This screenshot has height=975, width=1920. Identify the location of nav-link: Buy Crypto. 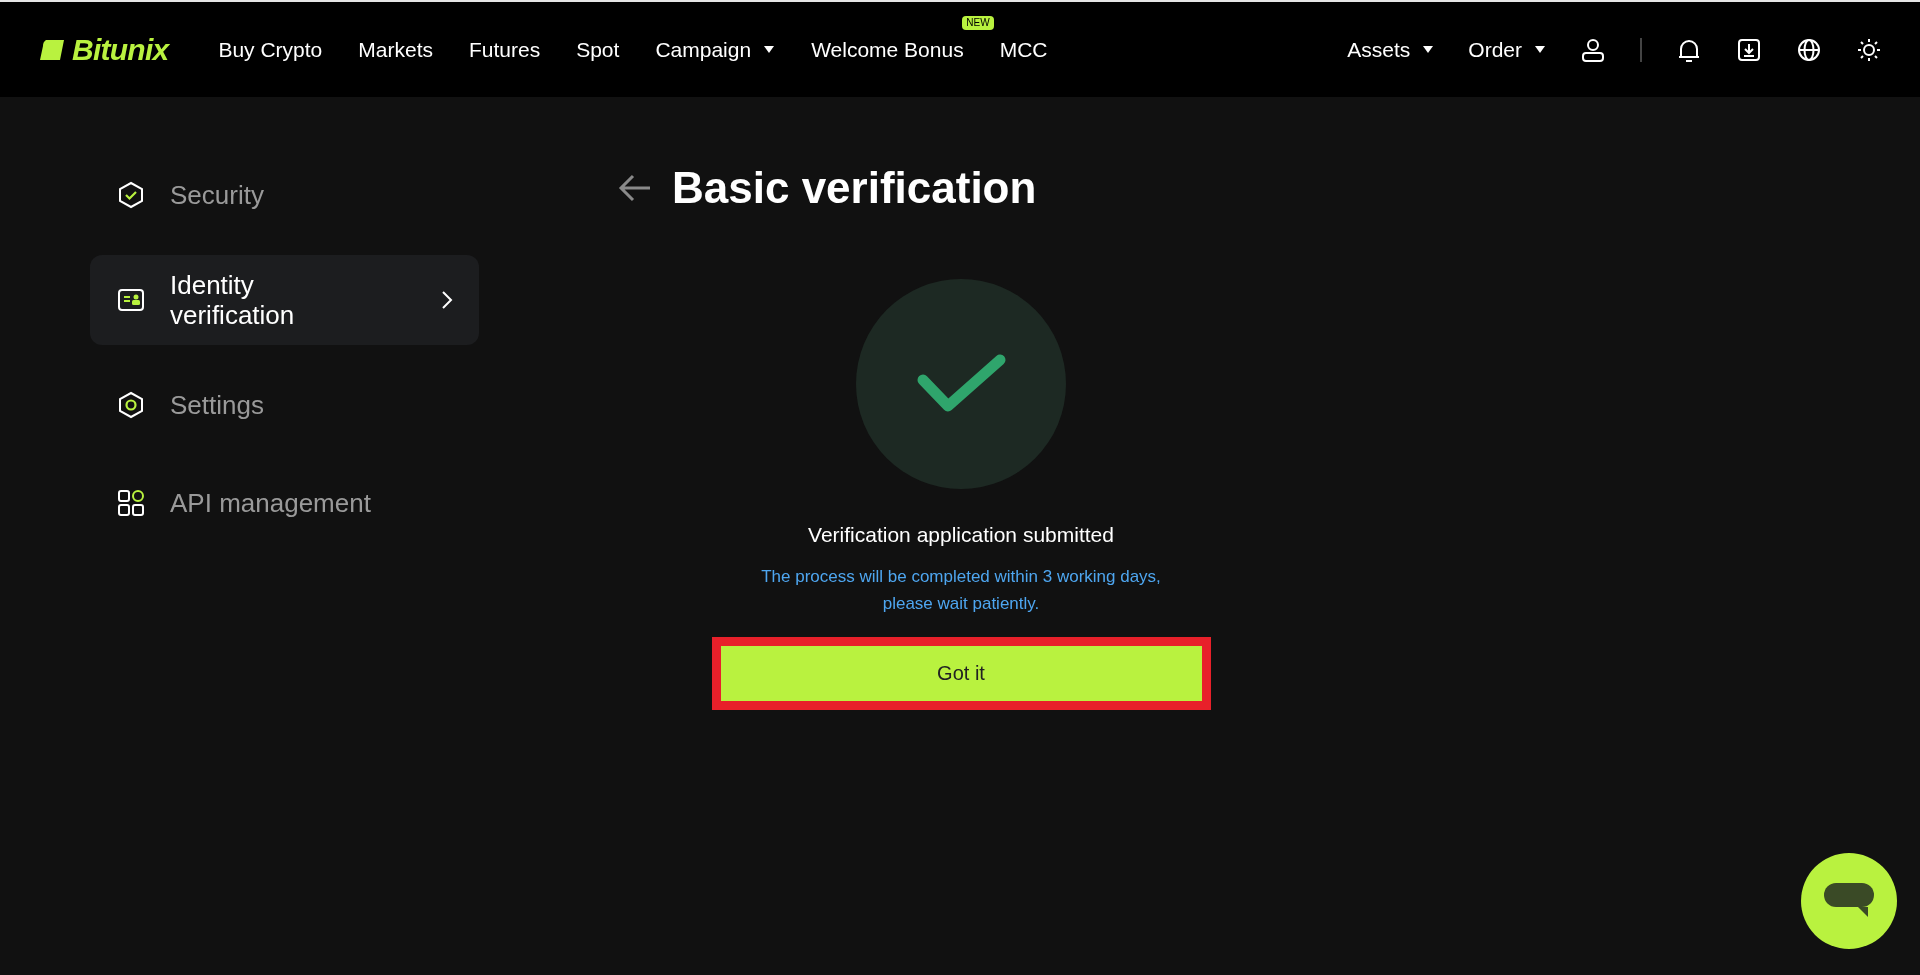
(270, 49).